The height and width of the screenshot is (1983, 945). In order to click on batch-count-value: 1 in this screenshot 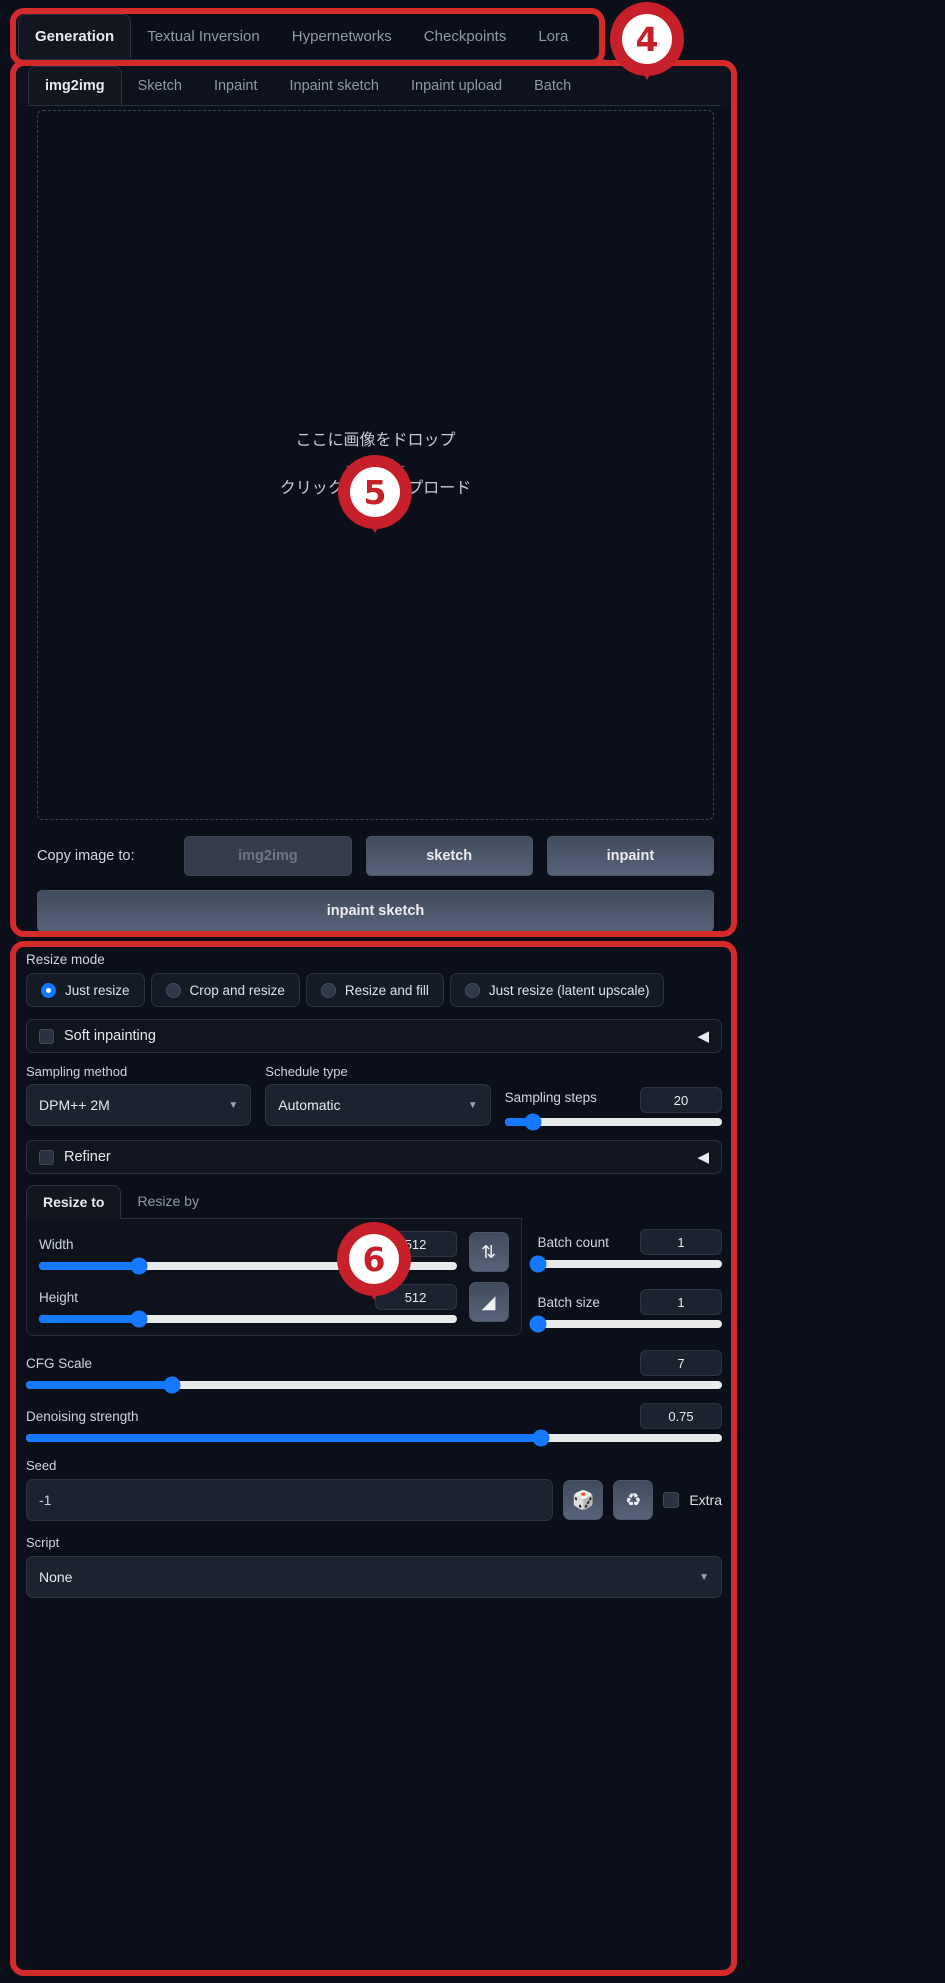, I will do `click(681, 1242)`.